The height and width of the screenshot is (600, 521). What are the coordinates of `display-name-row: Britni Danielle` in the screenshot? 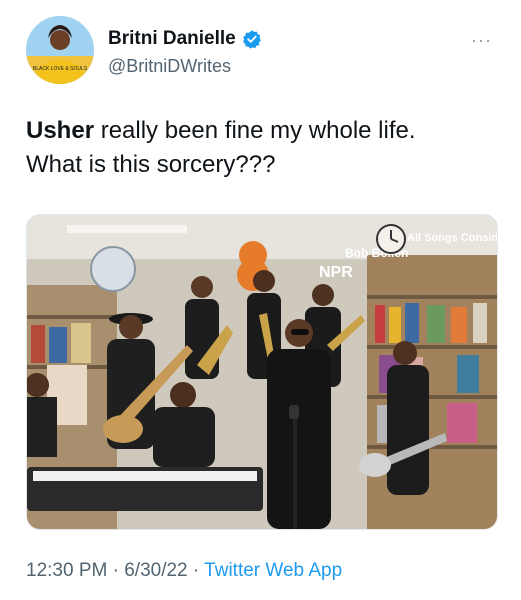 It's located at (185, 39).